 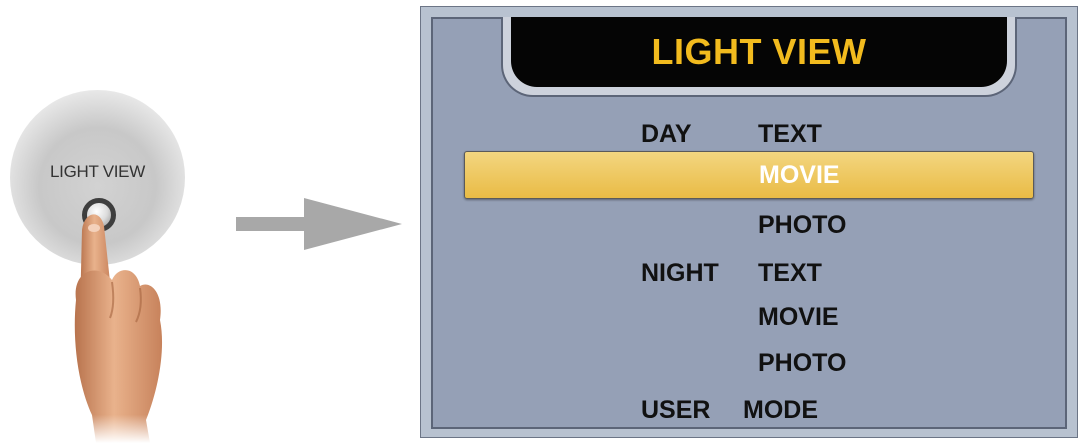 I want to click on menu-item-night-movie: MOVIE, so click(x=749, y=316).